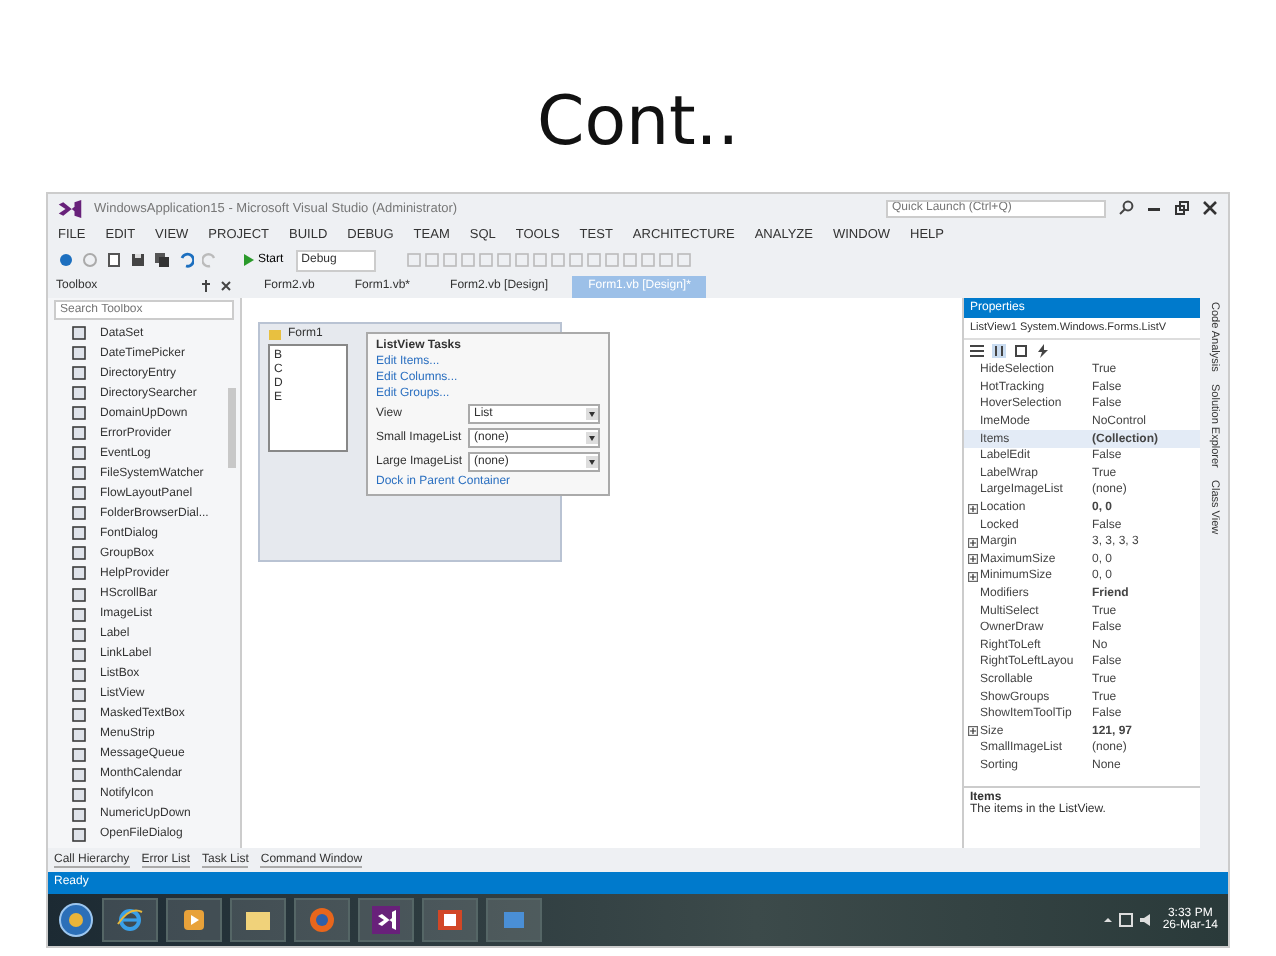  What do you see at coordinates (248, 260) in the screenshot?
I see `play-icon` at bounding box center [248, 260].